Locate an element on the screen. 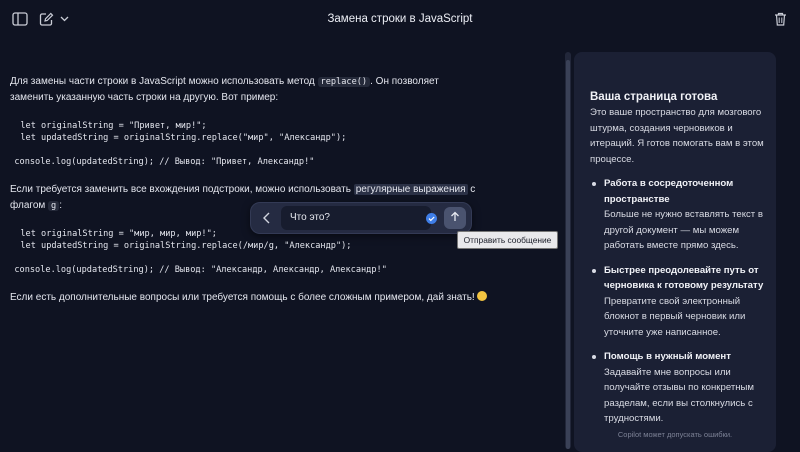  inline-code-replace: replace() is located at coordinates (344, 82).